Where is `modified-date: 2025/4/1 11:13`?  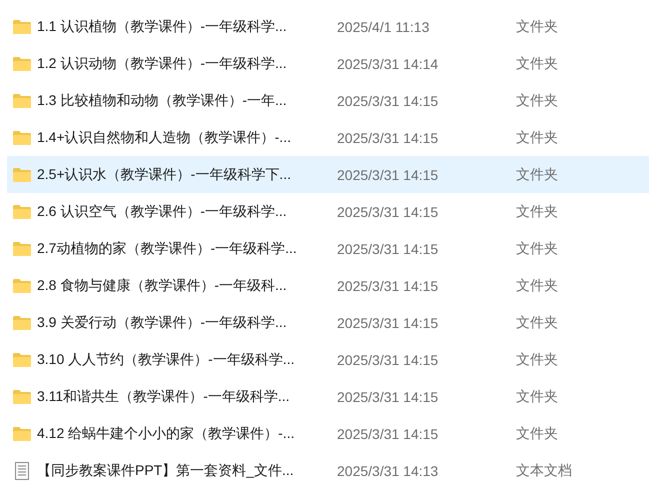 modified-date: 2025/4/1 11:13 is located at coordinates (383, 26).